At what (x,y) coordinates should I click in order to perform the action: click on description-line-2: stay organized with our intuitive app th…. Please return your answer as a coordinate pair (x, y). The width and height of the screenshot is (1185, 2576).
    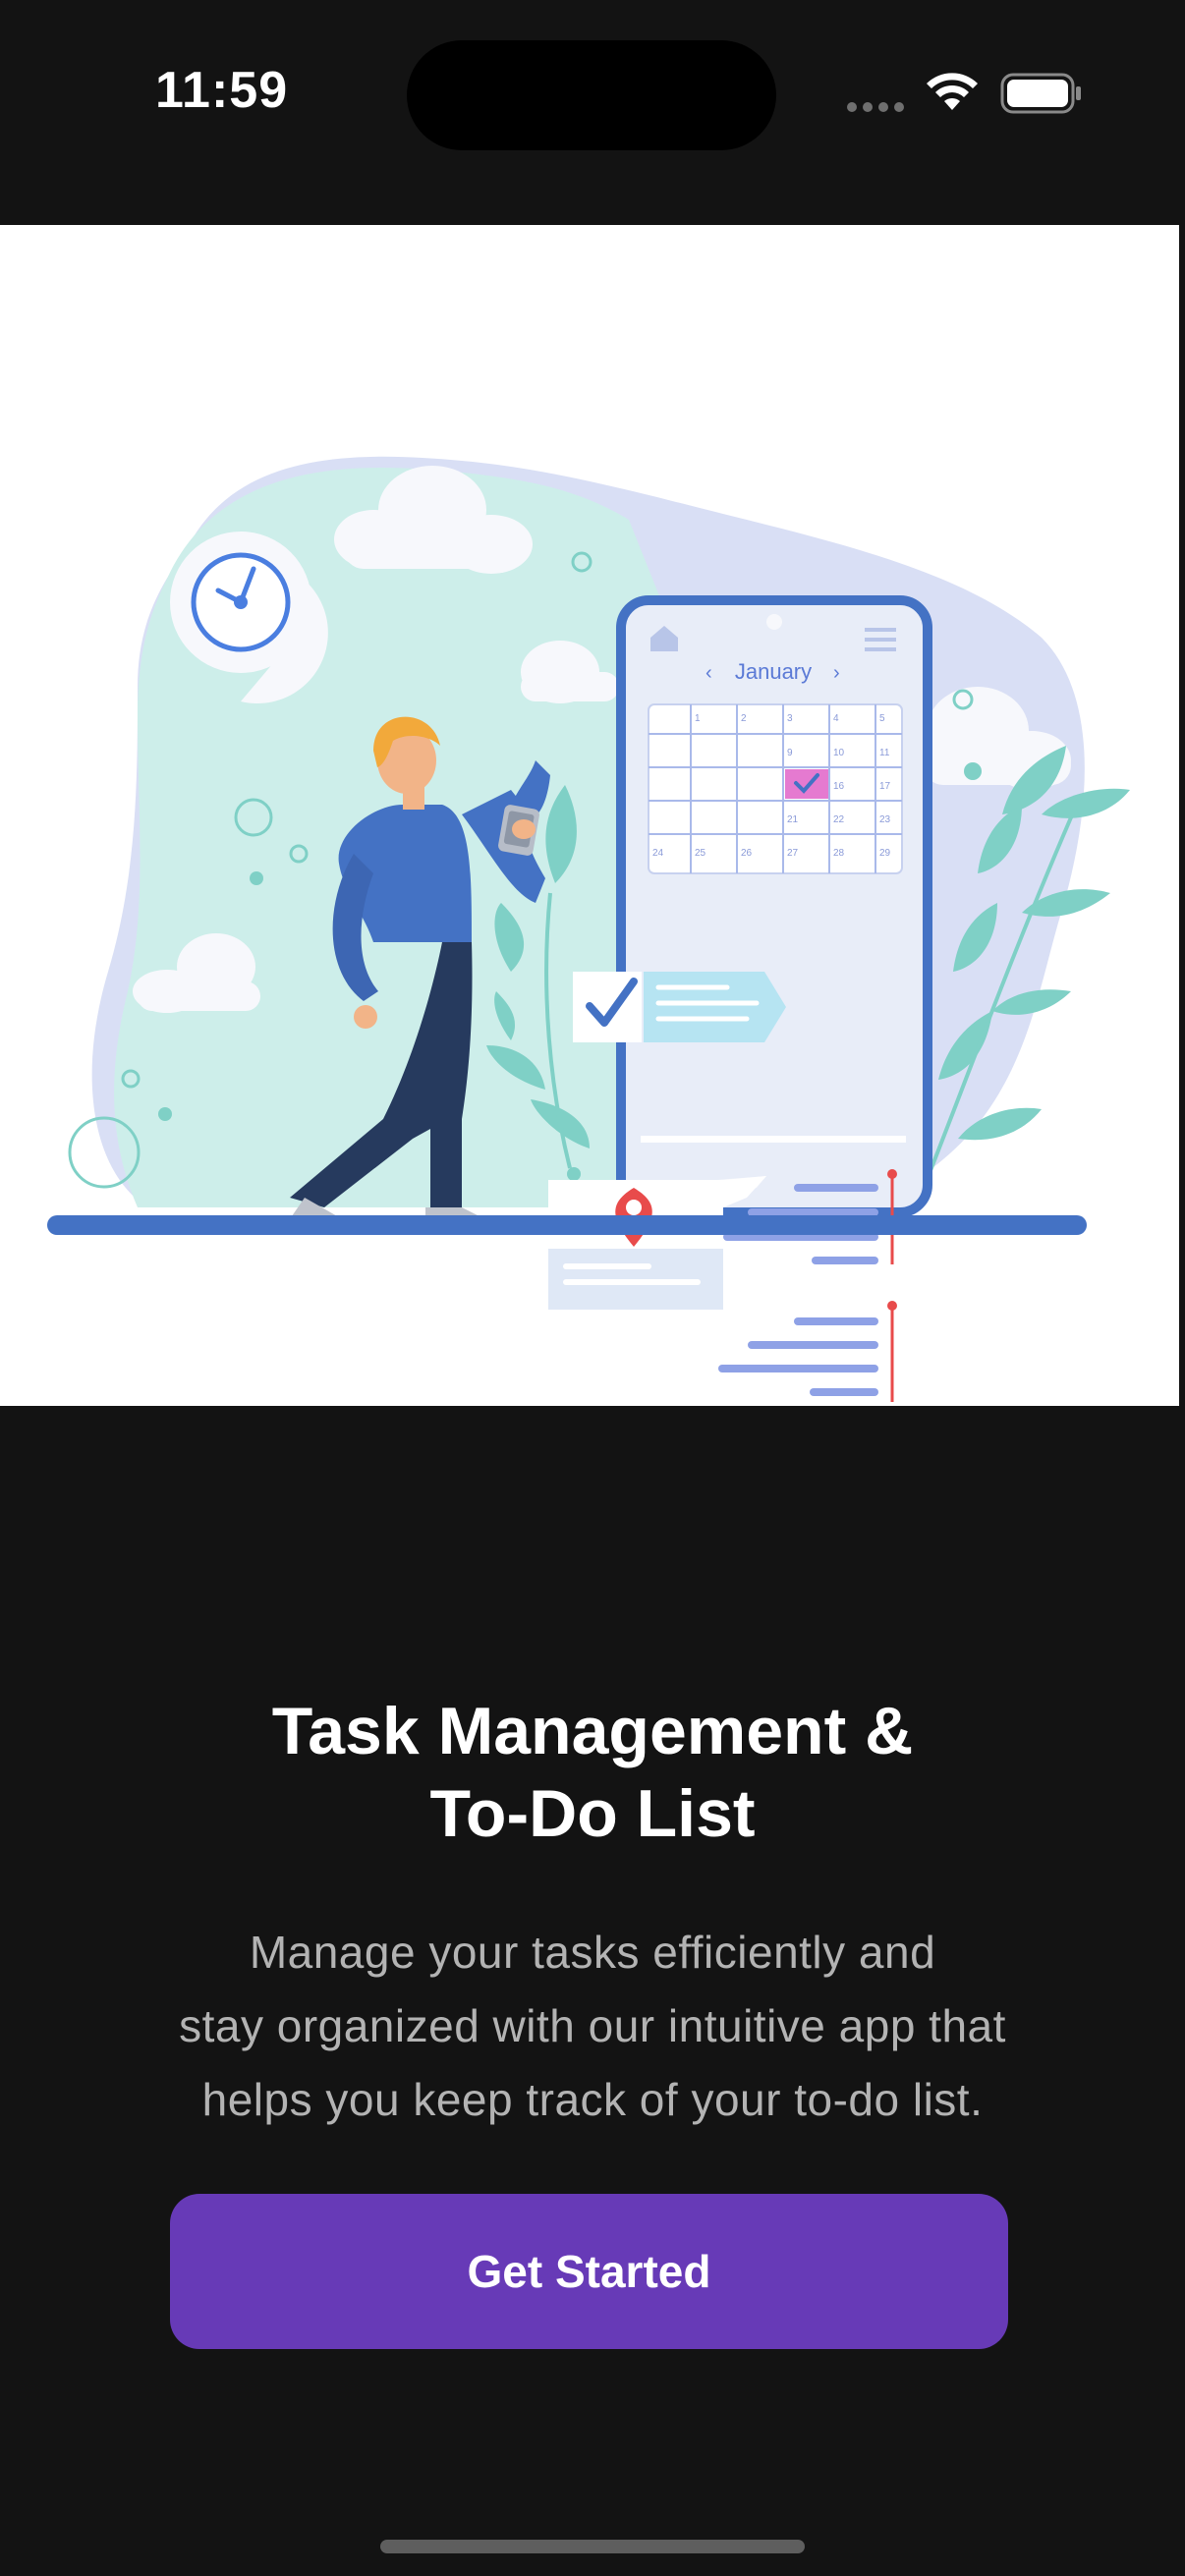
    Looking at the image, I should click on (592, 2025).